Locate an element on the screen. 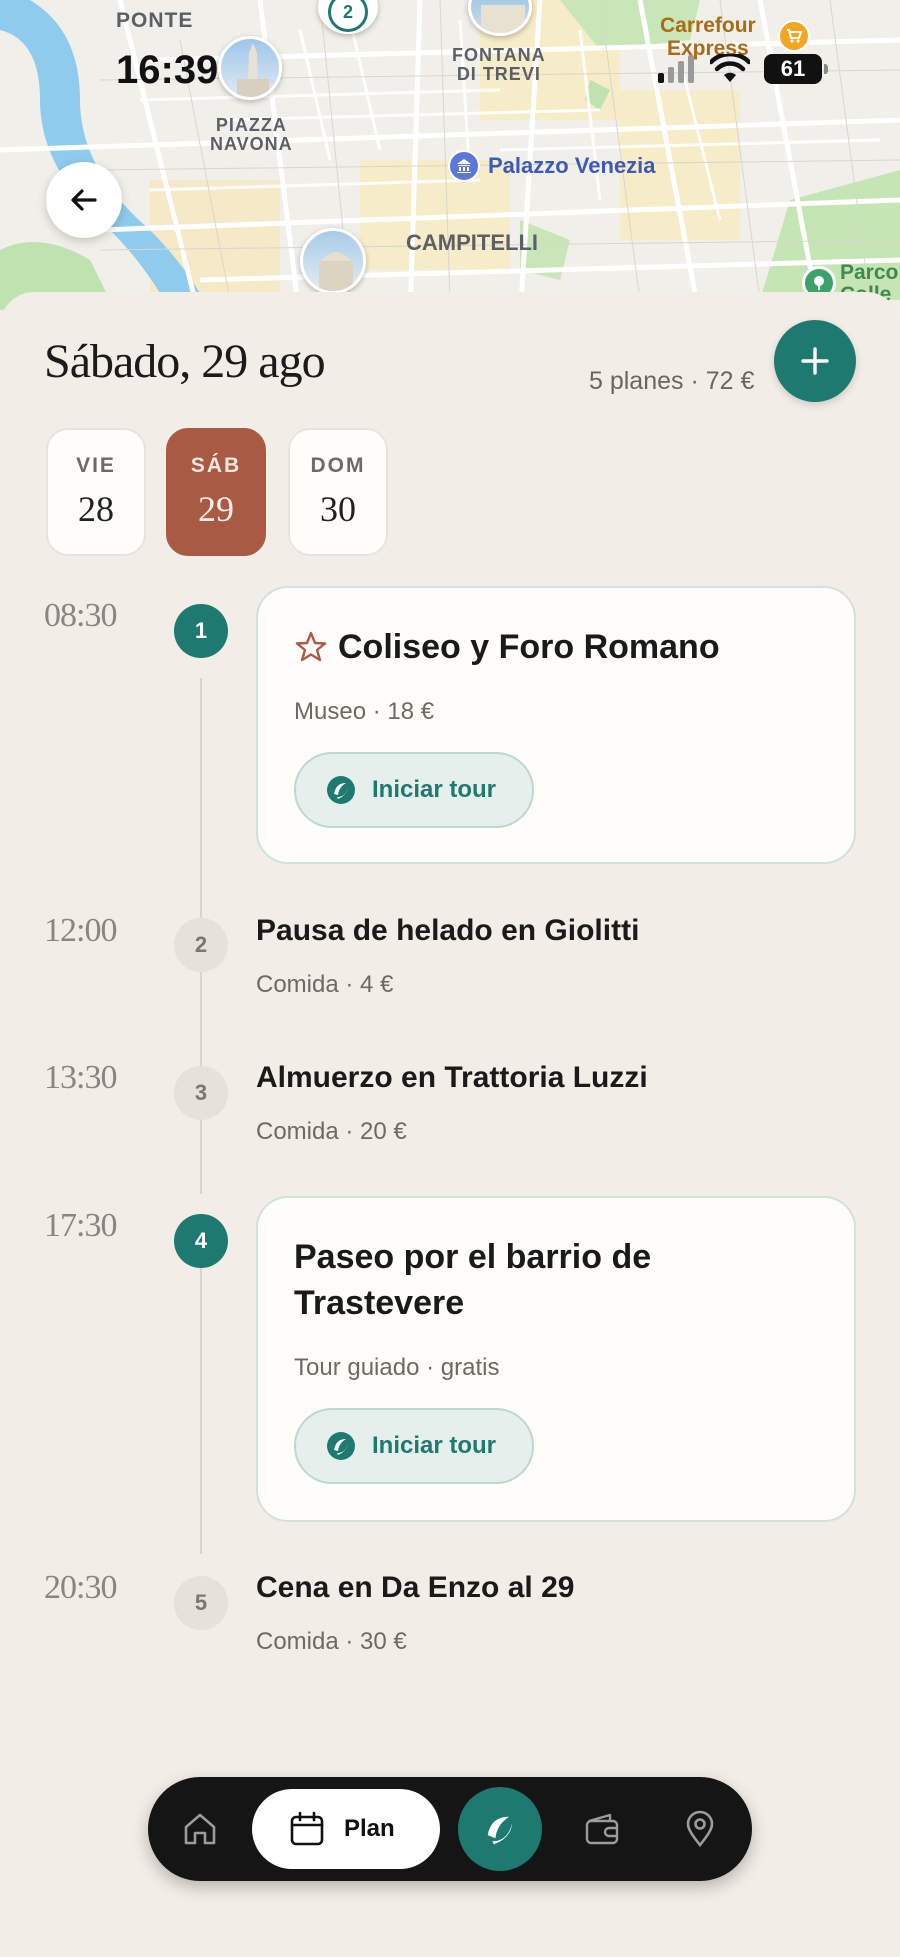  cluster-count: 2 is located at coordinates (348, 16).